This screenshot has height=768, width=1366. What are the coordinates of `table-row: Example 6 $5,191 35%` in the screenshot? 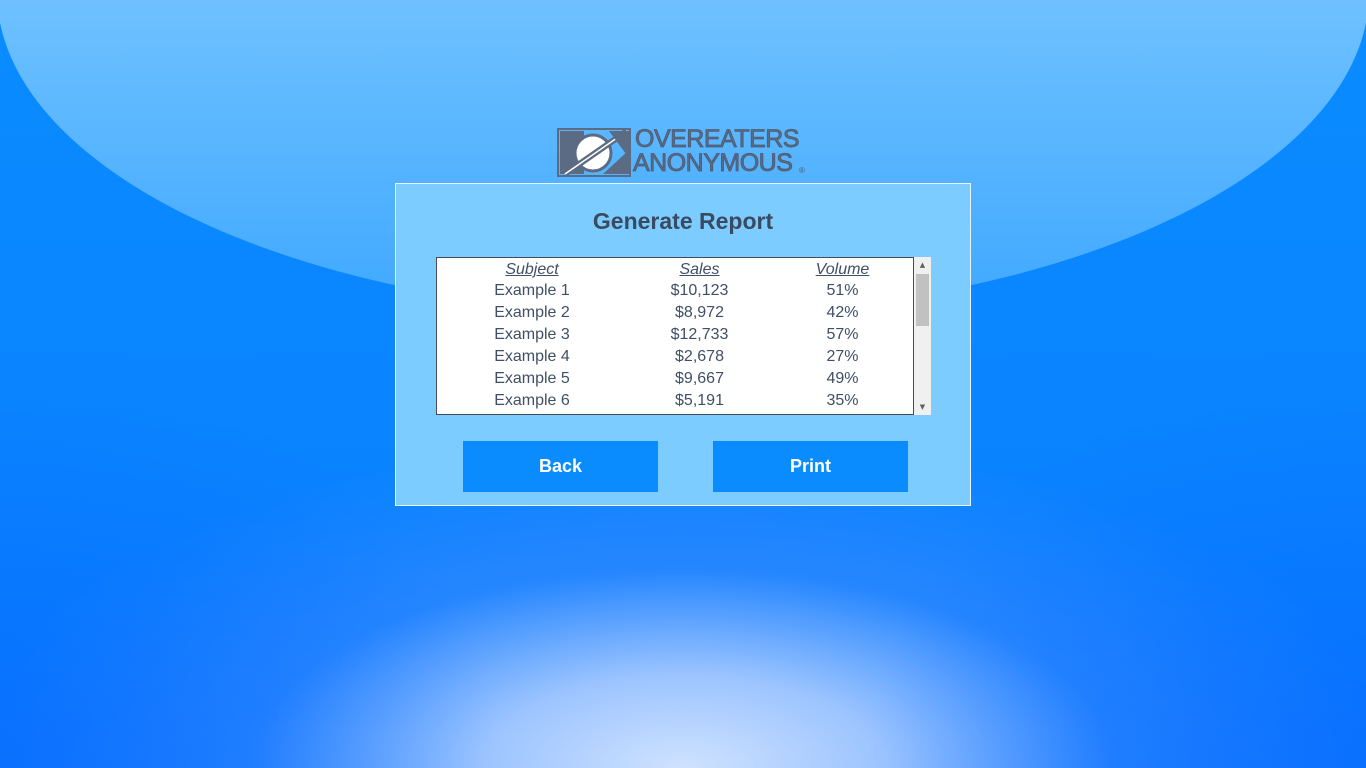 It's located at (675, 401).